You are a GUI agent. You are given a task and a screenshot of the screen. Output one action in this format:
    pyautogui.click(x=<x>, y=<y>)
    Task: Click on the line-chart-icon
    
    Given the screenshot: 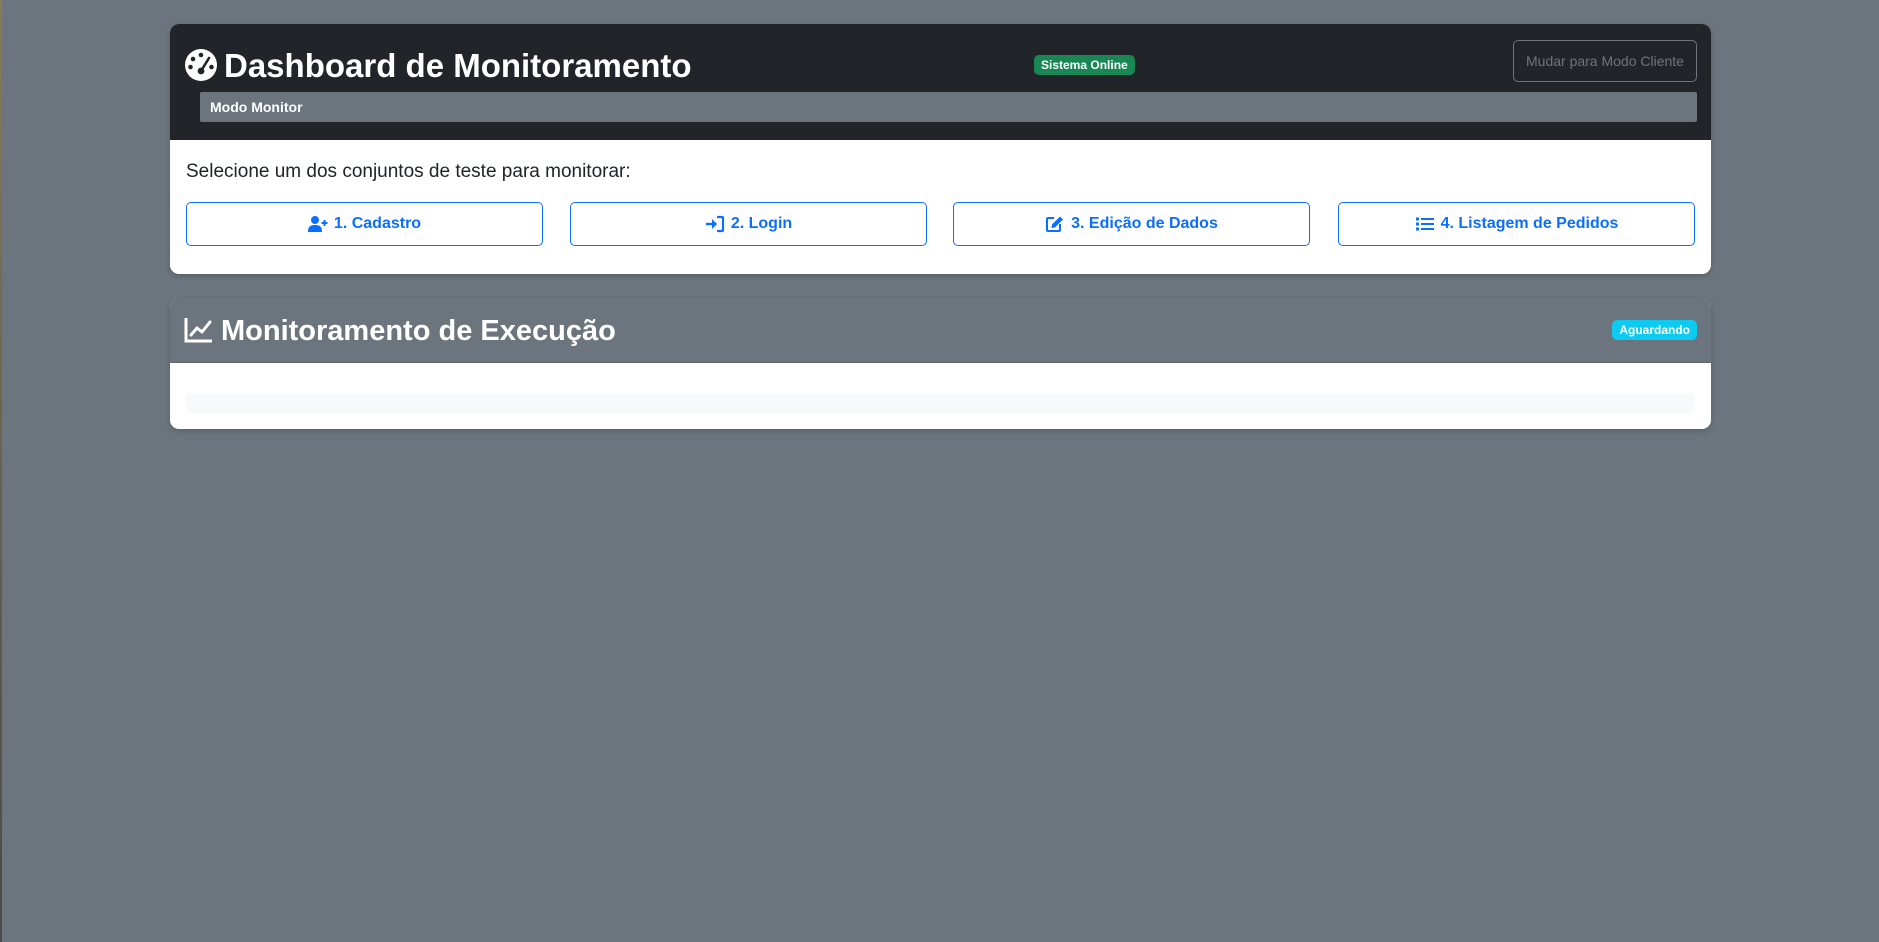 What is the action you would take?
    pyautogui.click(x=198, y=330)
    